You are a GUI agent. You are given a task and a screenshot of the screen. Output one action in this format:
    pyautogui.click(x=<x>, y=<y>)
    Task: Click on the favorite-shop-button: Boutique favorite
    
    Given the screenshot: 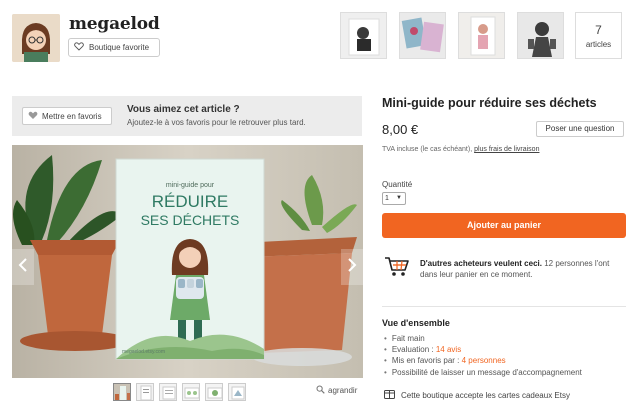 What is the action you would take?
    pyautogui.click(x=114, y=47)
    